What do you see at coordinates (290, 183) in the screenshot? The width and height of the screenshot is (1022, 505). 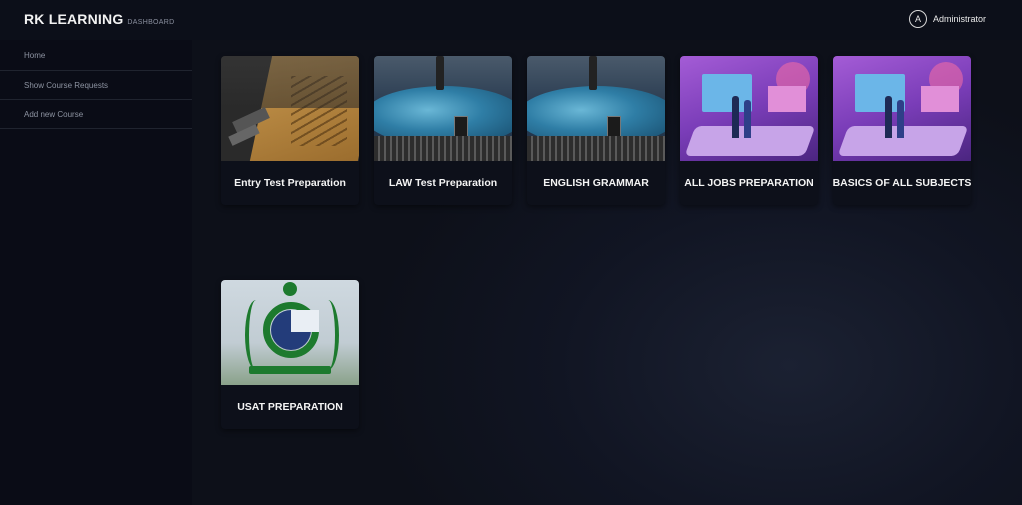 I see `course-title: Entry Test Preparation` at bounding box center [290, 183].